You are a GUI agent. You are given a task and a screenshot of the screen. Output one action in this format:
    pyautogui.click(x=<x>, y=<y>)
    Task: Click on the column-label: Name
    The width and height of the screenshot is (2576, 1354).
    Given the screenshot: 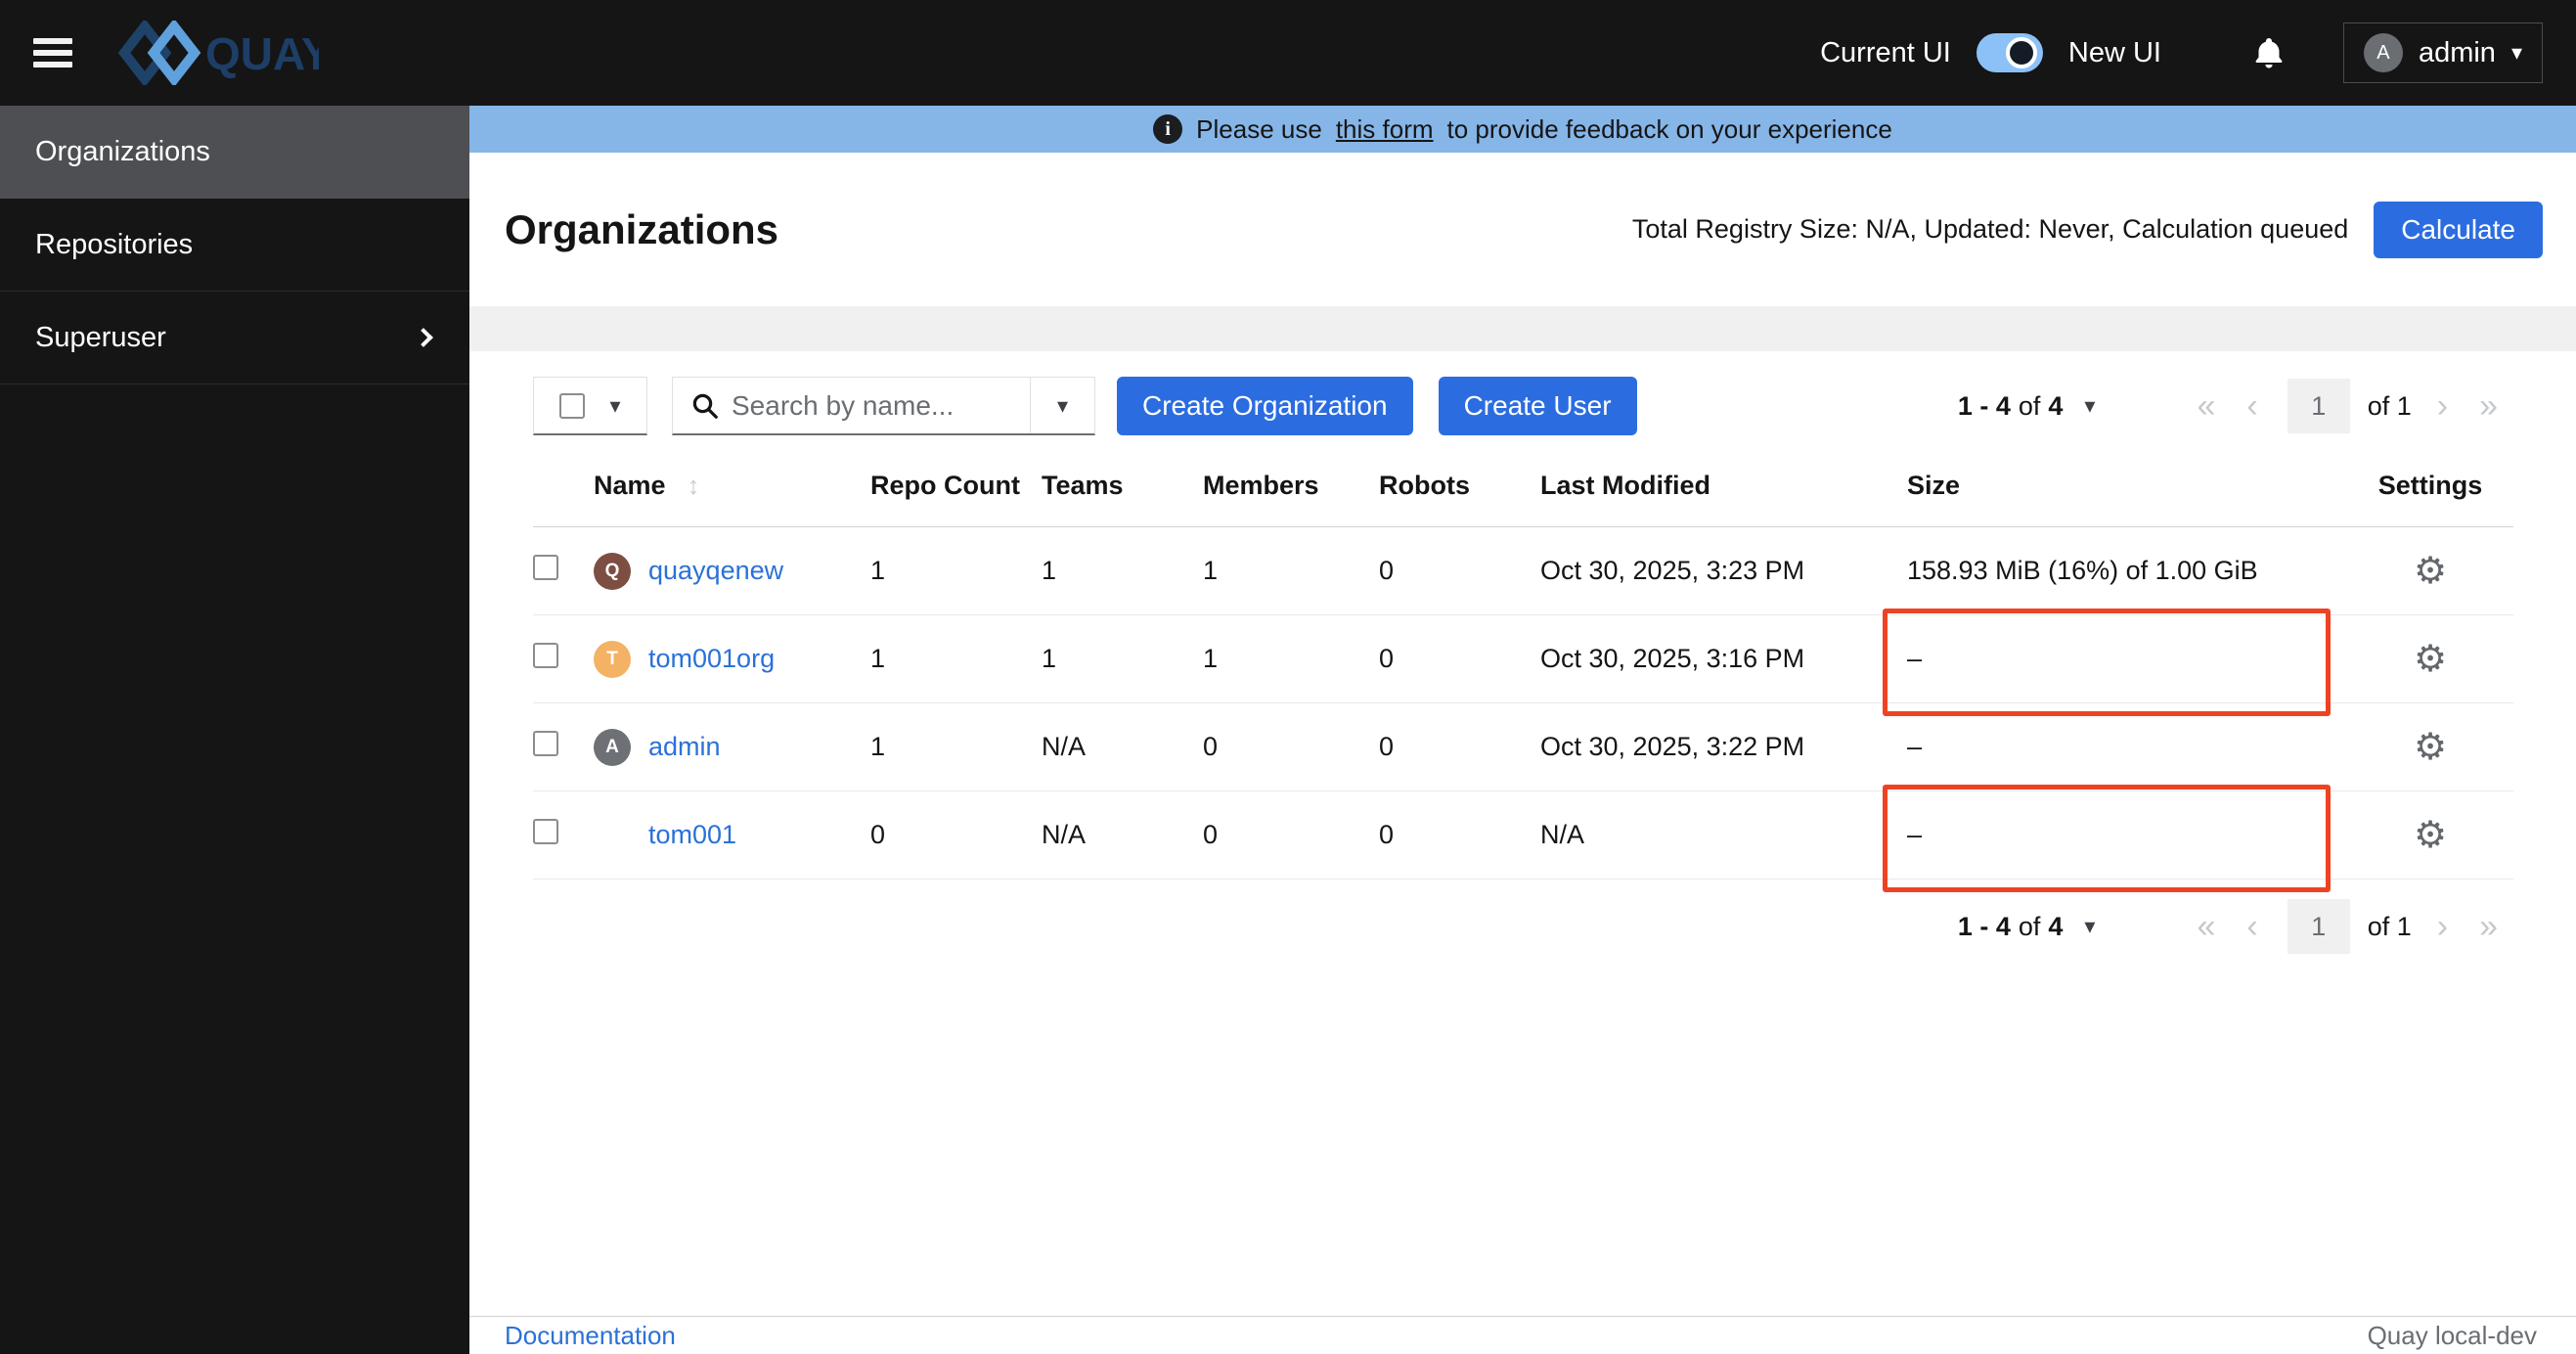 What is the action you would take?
    pyautogui.click(x=630, y=485)
    